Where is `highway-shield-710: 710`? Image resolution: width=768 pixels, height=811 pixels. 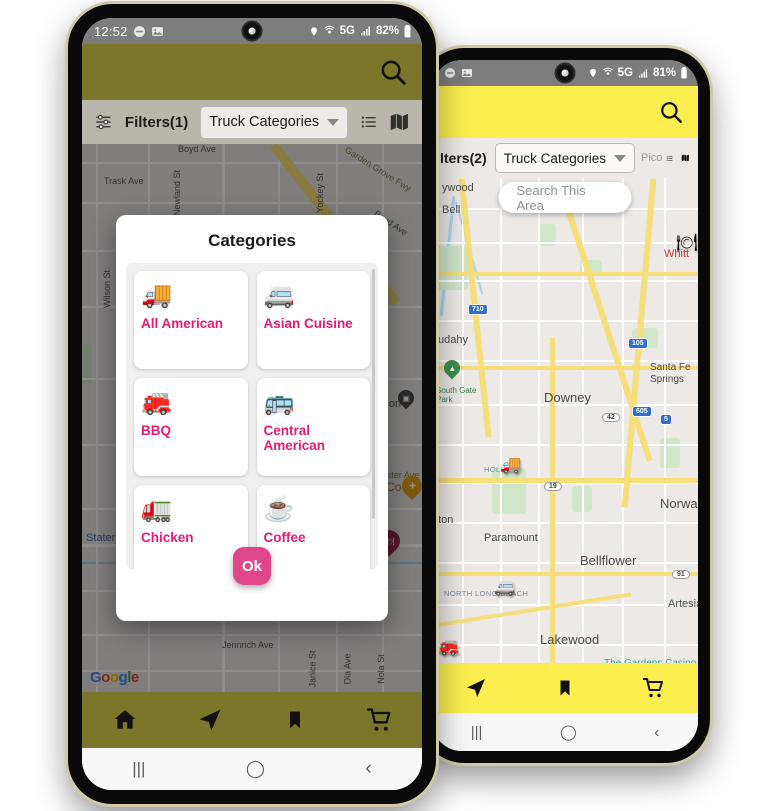 highway-shield-710: 710 is located at coordinates (478, 309).